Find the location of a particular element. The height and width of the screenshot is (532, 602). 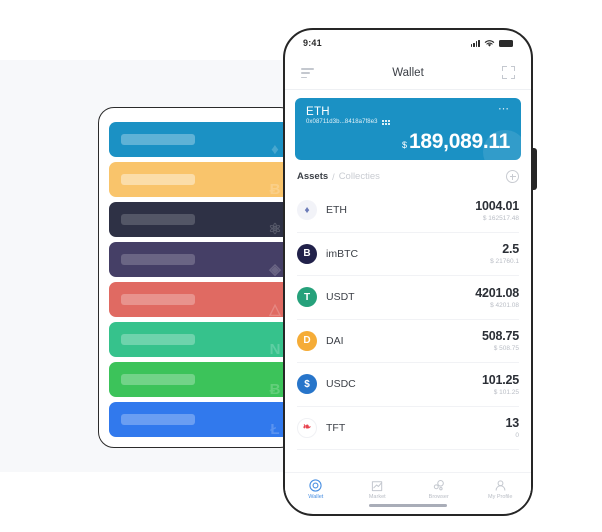

browser-icon is located at coordinates (439, 485).